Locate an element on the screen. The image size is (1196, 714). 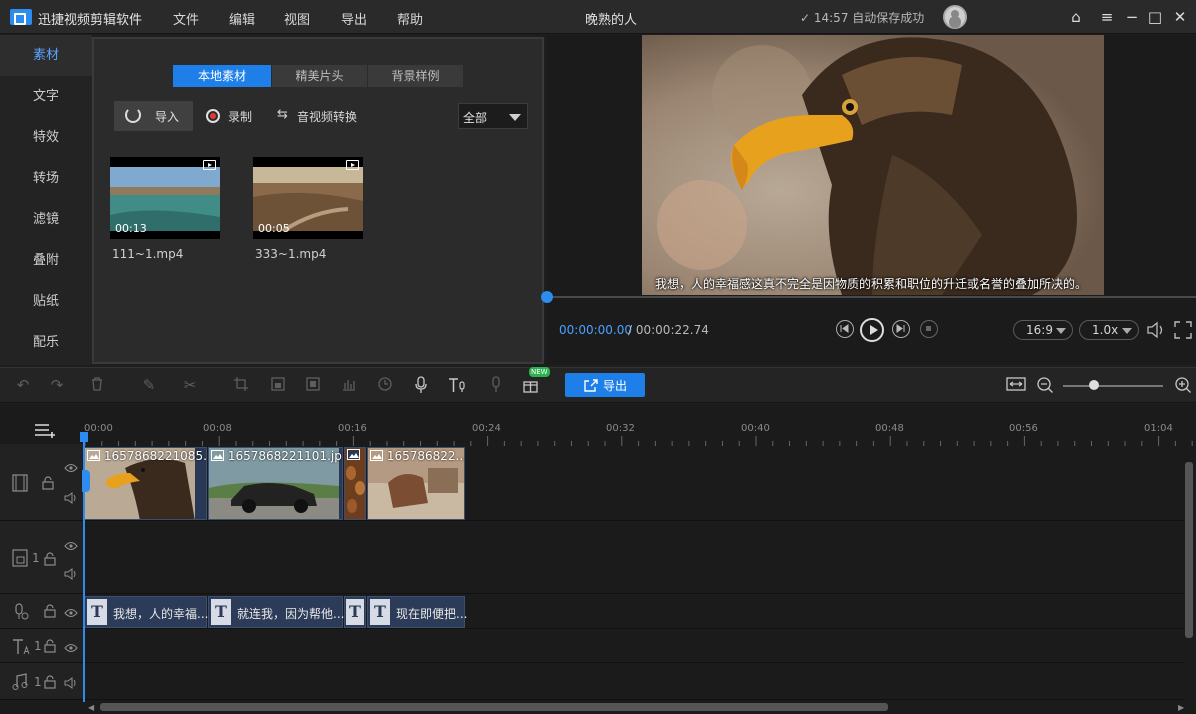
aspect-ratio-select: 16:9 is located at coordinates (1043, 330).